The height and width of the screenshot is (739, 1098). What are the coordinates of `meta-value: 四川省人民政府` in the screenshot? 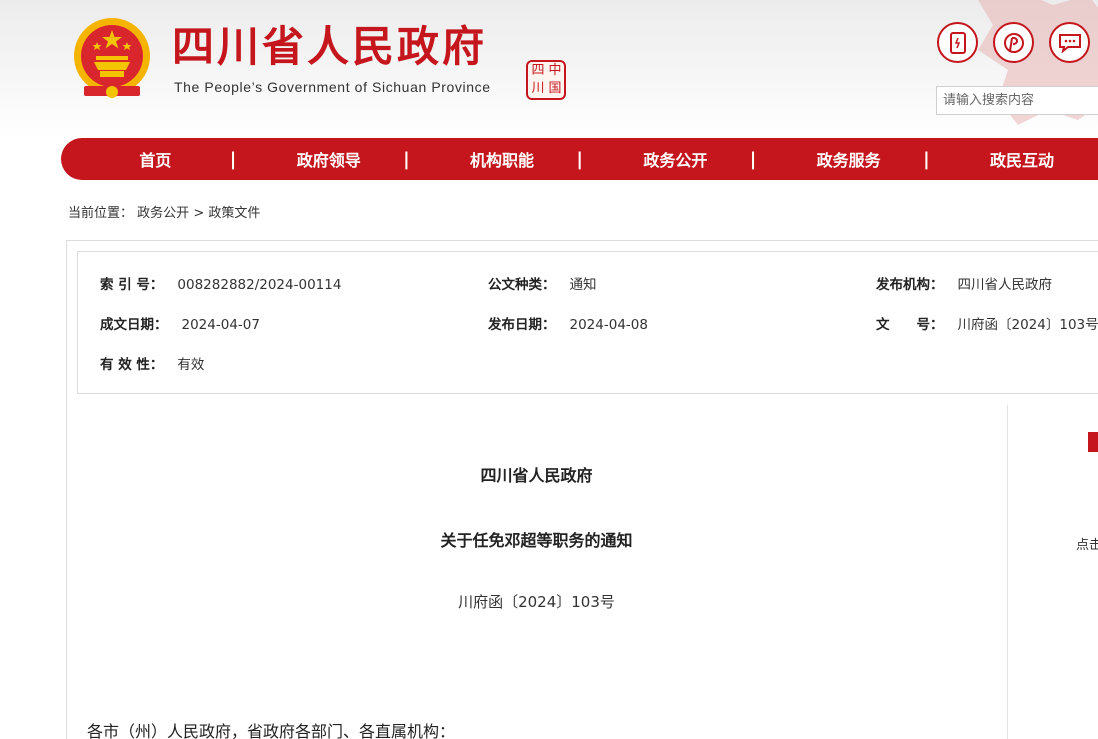 It's located at (1005, 285).